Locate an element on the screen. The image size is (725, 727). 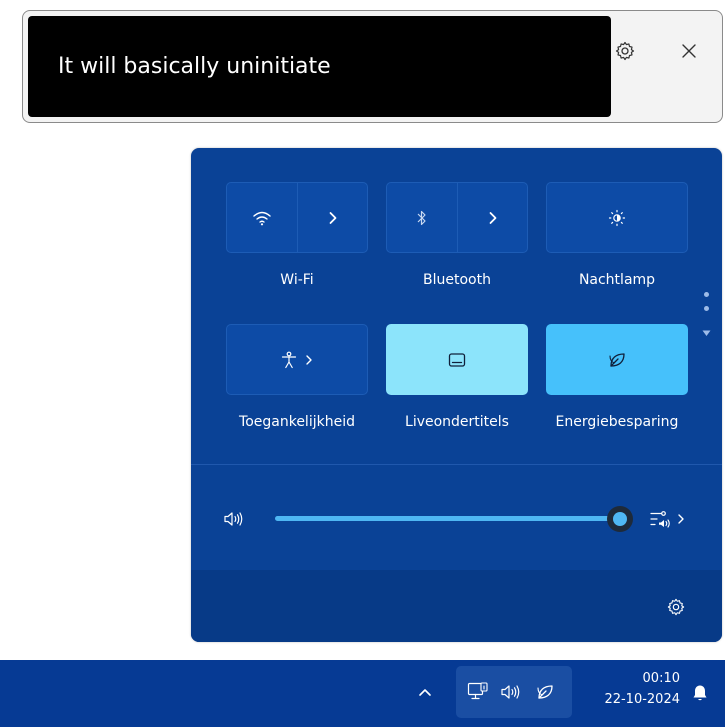
tile-energy-saver is located at coordinates (617, 359).